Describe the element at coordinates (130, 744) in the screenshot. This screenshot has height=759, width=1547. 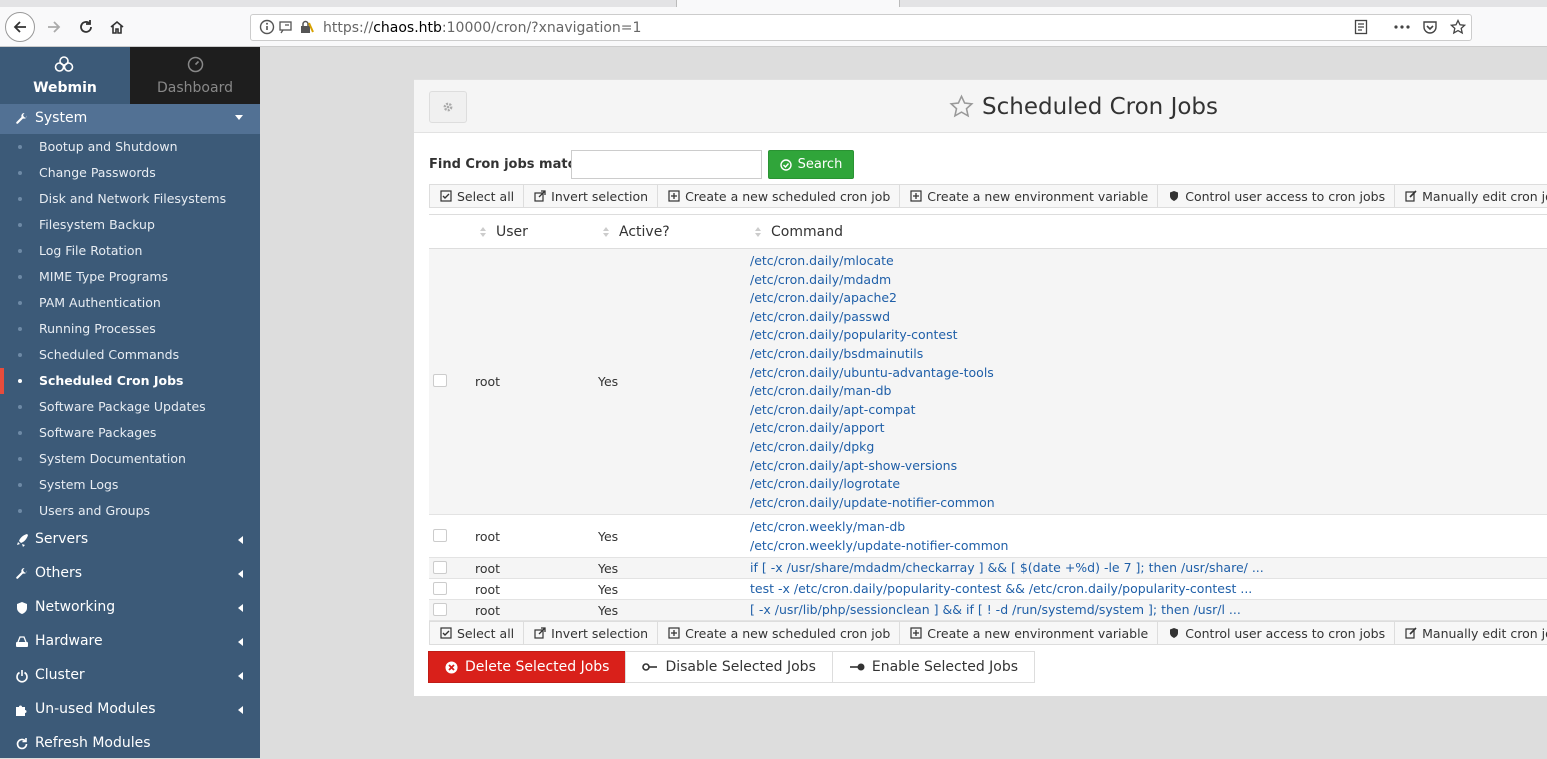
I see `sidebar-category: Refresh Modules` at that location.